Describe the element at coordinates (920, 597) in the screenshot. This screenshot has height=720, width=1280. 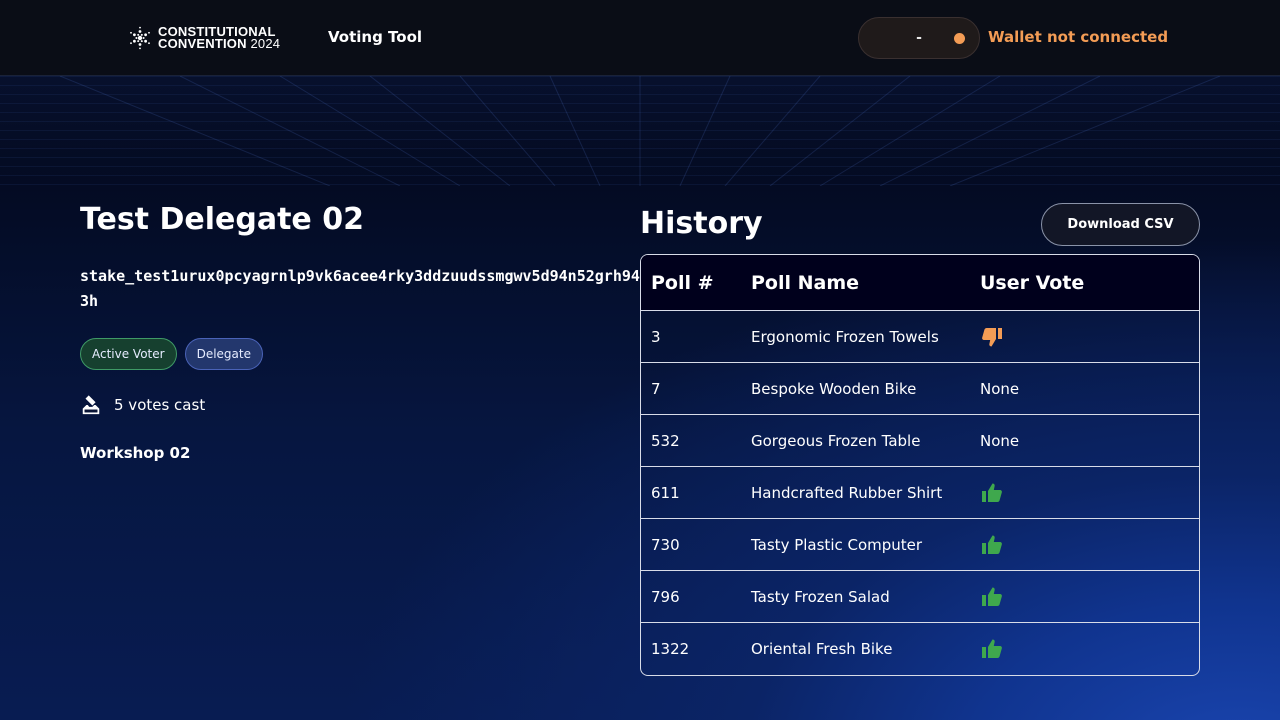
I see `table-row: 796 Tasty Frozen Salad` at that location.